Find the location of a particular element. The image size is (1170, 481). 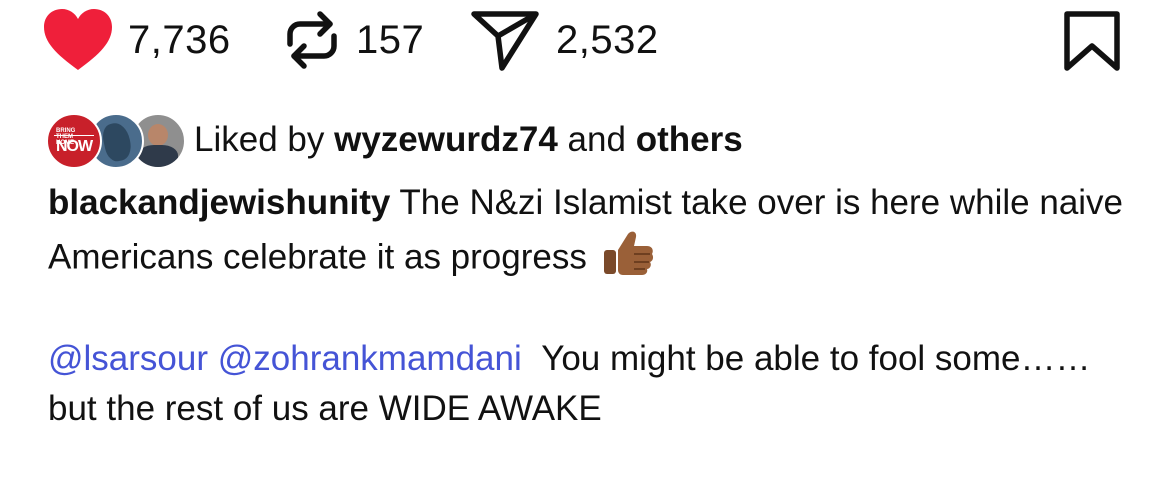

likes-count: 7,736 is located at coordinates (179, 39).